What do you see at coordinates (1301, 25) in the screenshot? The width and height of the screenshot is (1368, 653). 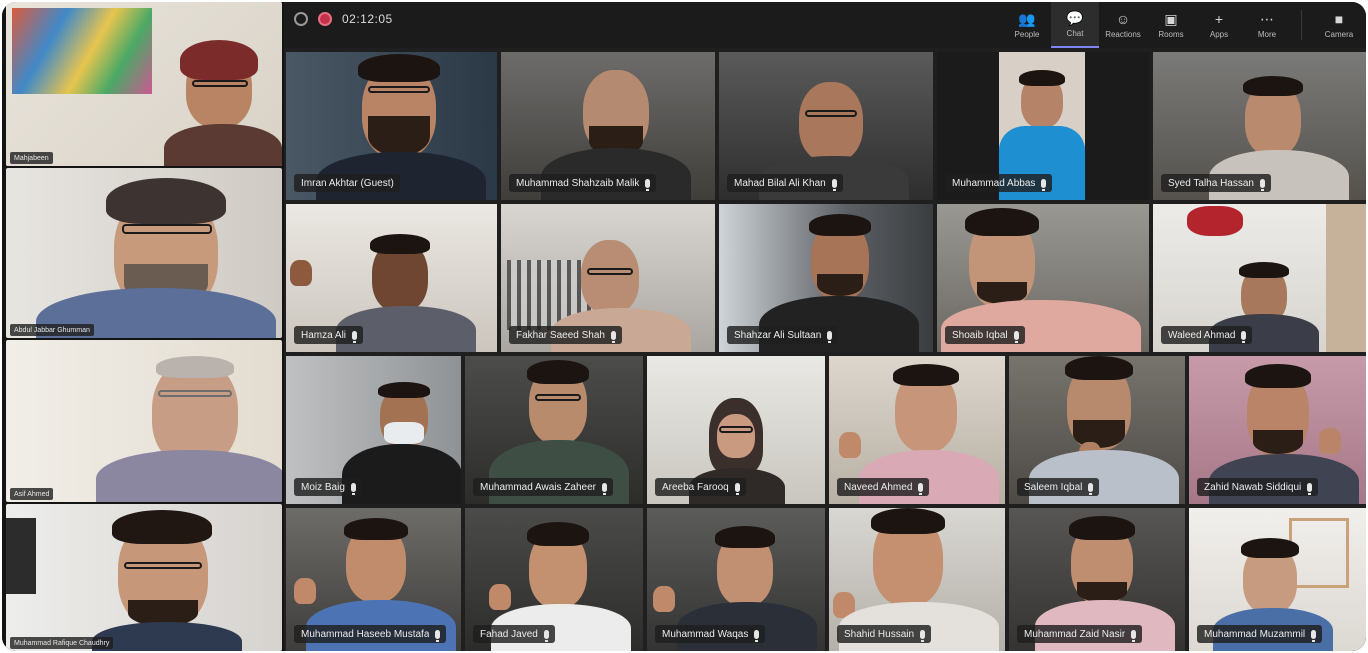 I see `toolbar-divider` at bounding box center [1301, 25].